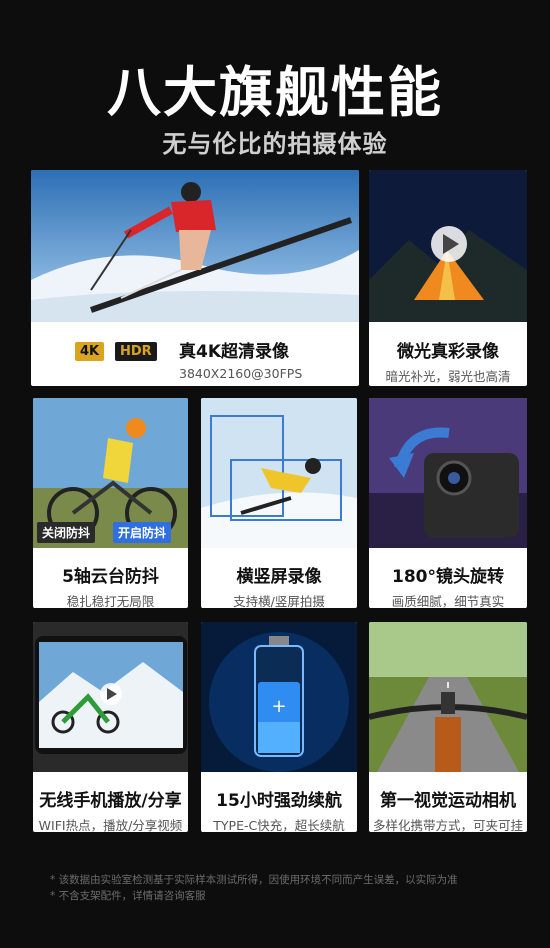 This screenshot has height=948, width=550. I want to click on feature-subtitle: 画质细腻，细节真实, so click(448, 601).